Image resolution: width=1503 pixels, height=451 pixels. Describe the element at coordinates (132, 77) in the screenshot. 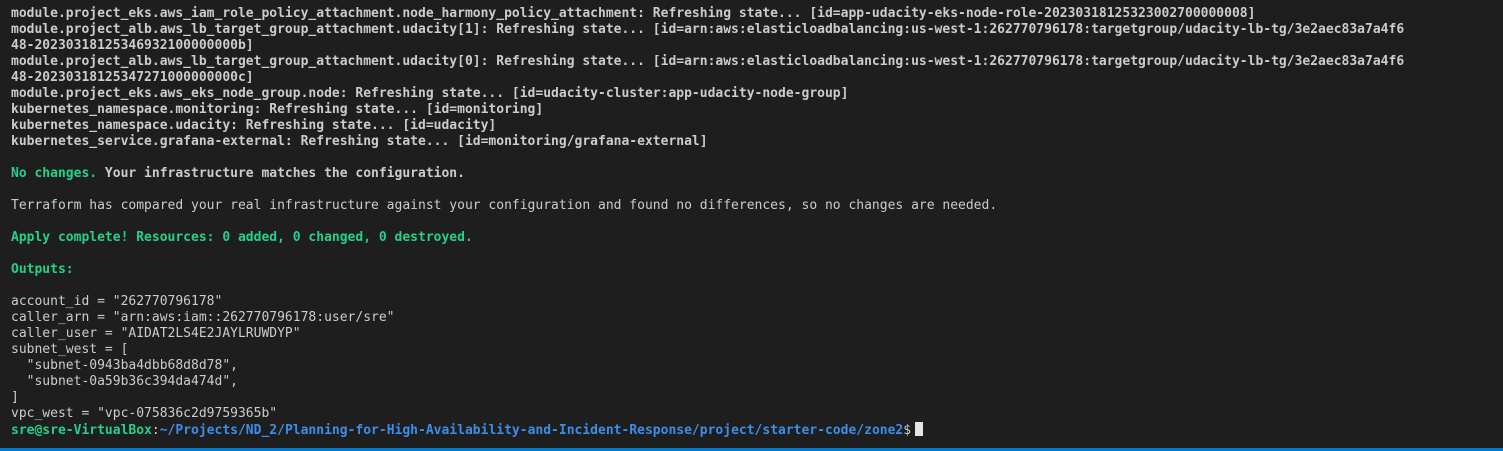

I see `refresh-line: 48-20230318125347271000000000c]` at that location.